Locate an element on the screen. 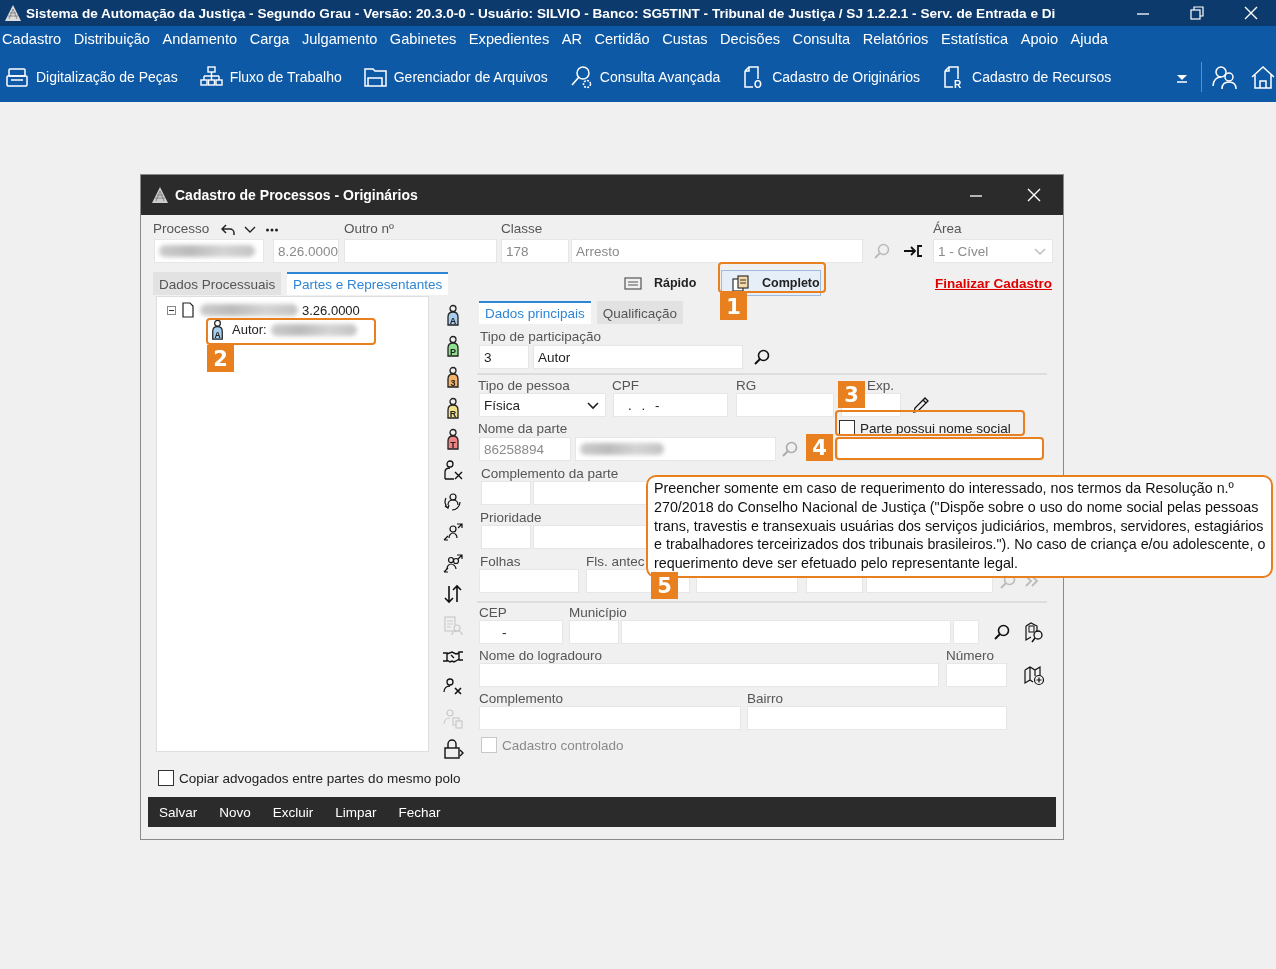 This screenshot has width=1276, height=969. field-label: Complemento is located at coordinates (521, 698).